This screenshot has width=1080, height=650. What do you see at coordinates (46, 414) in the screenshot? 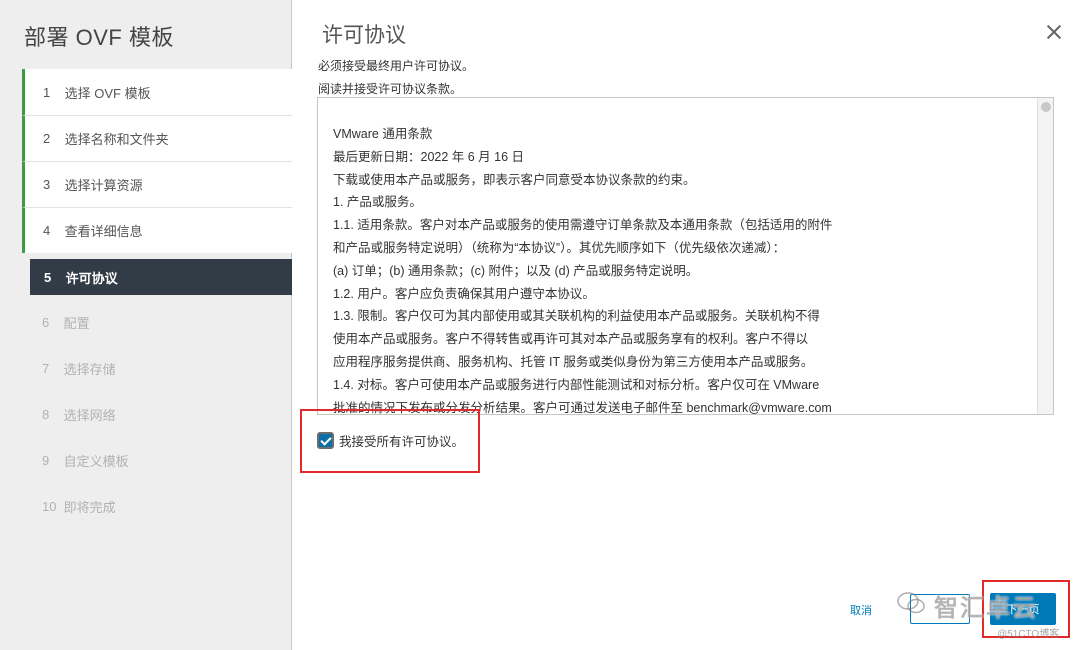
I see `step-number: 8` at bounding box center [46, 414].